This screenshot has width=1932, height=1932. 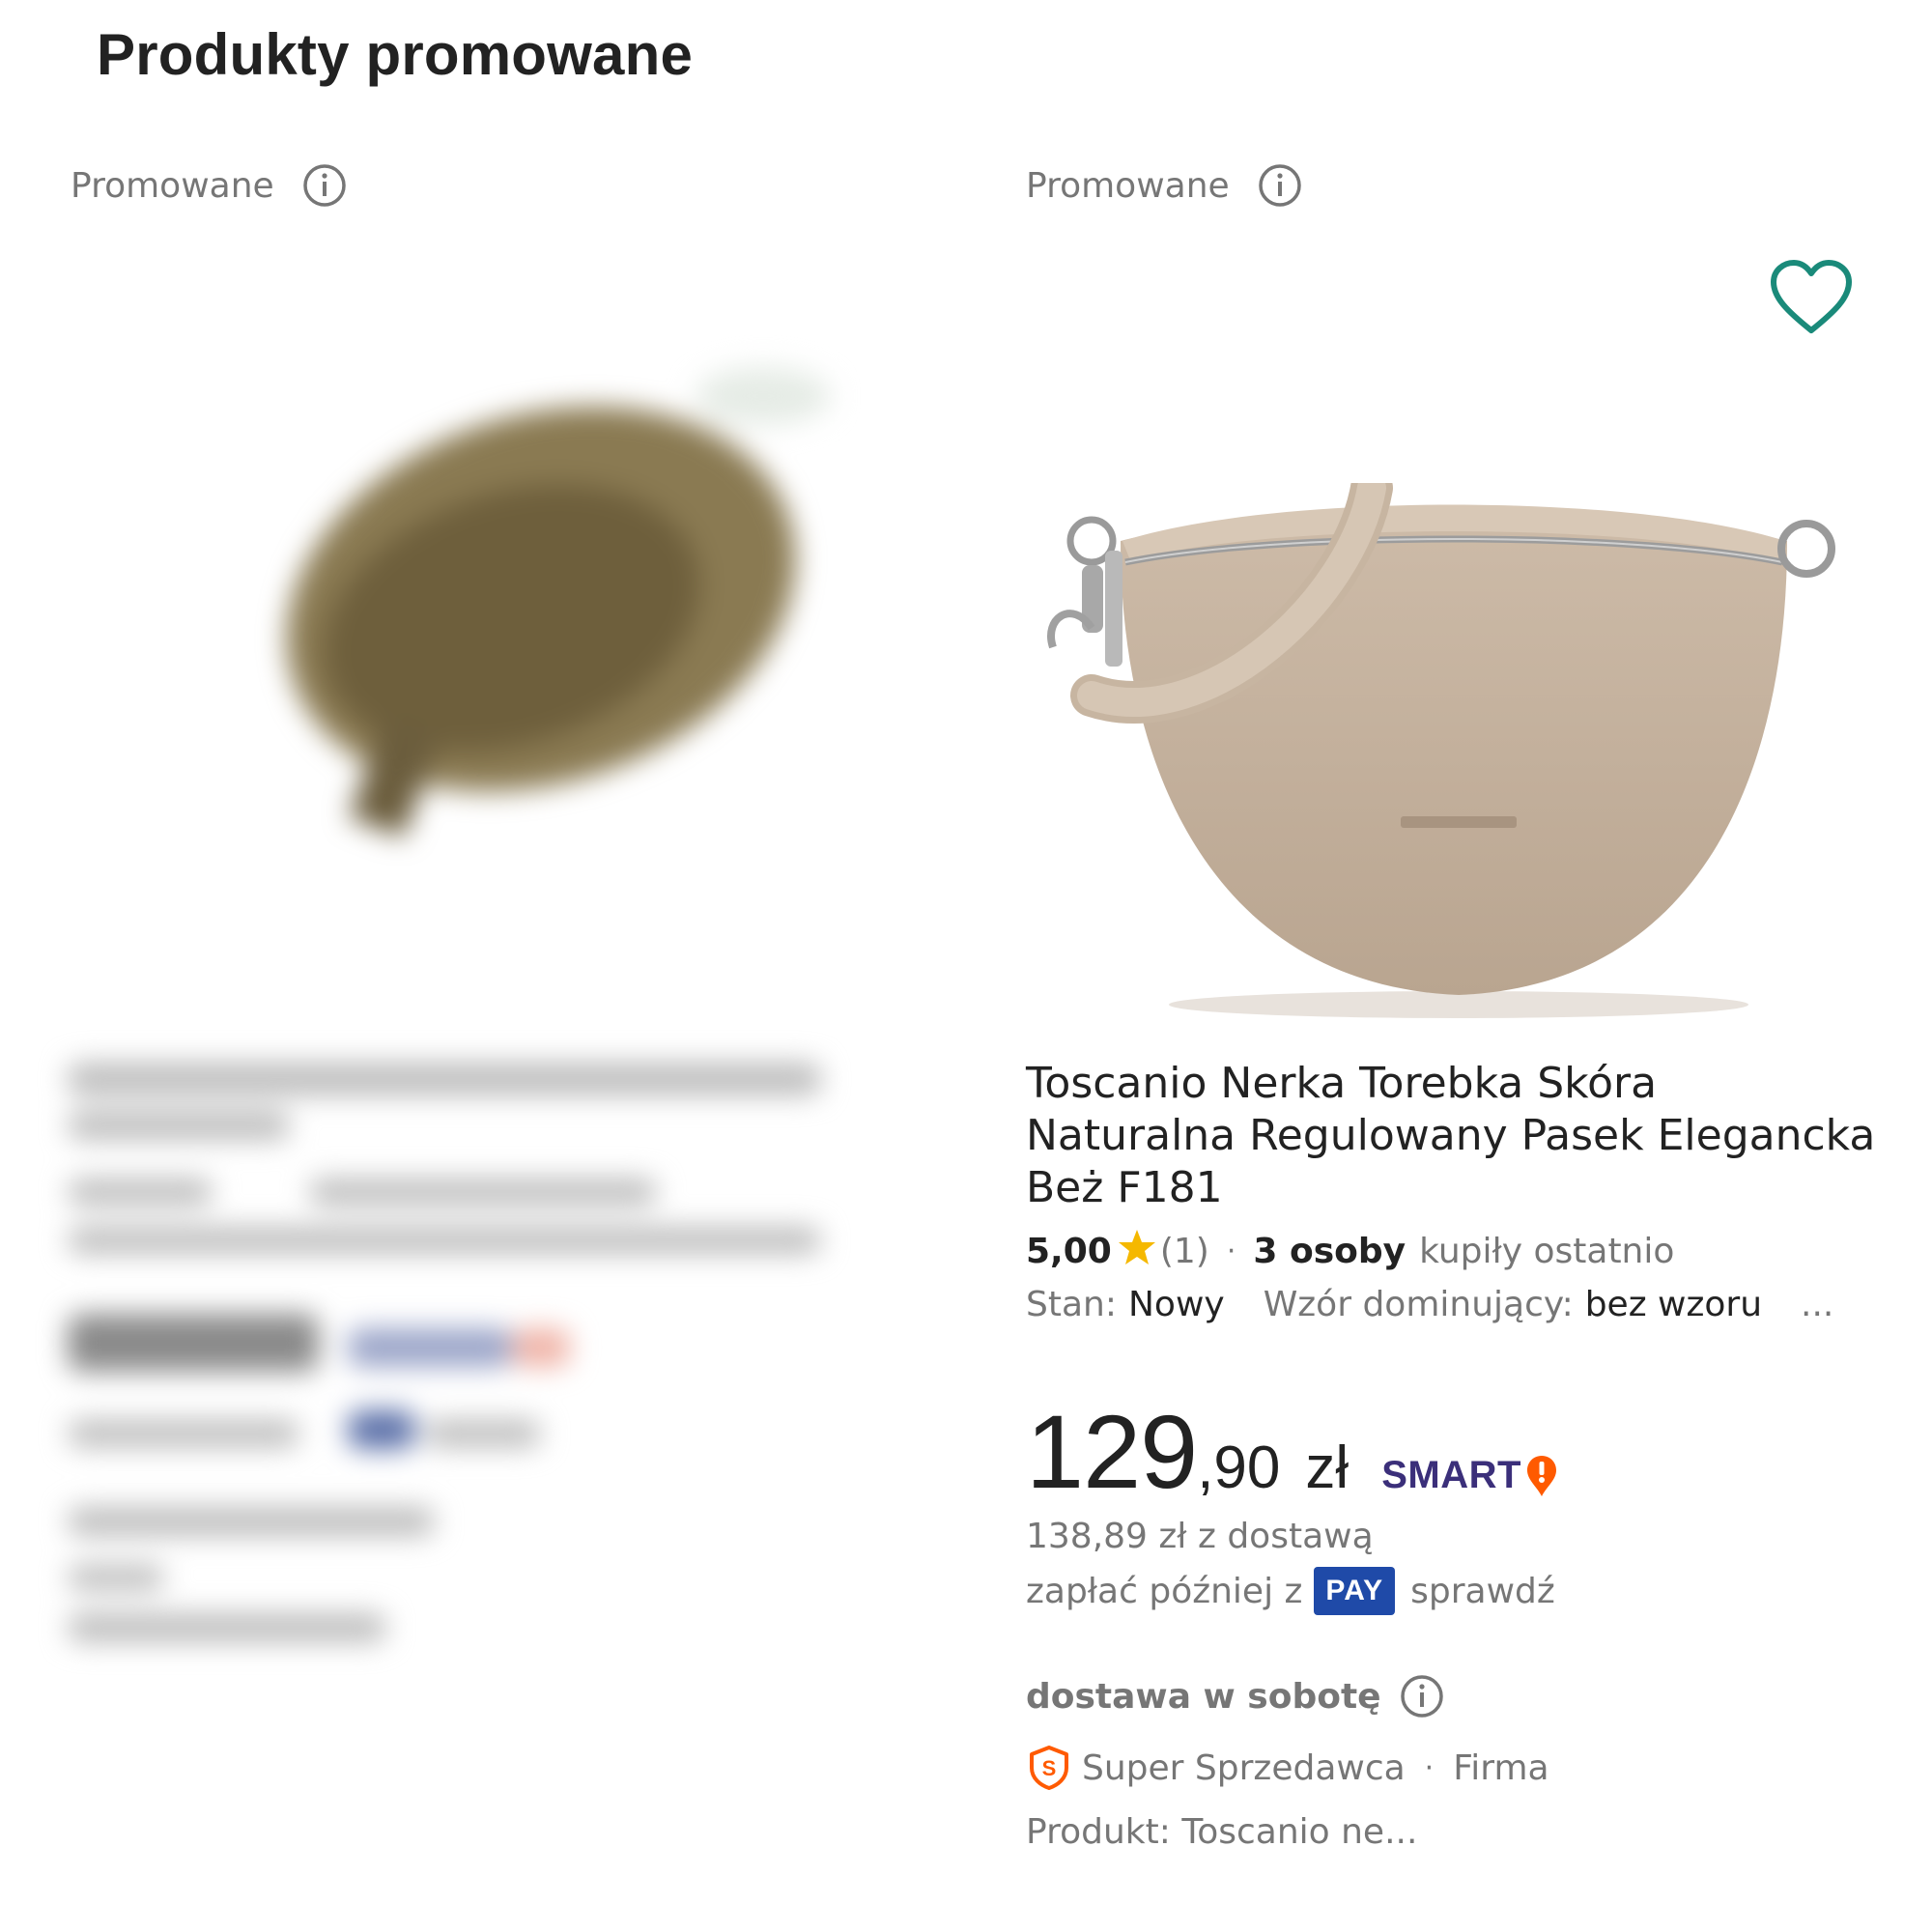 I want to click on pay-check-link: sprawdź, so click(x=1482, y=1591).